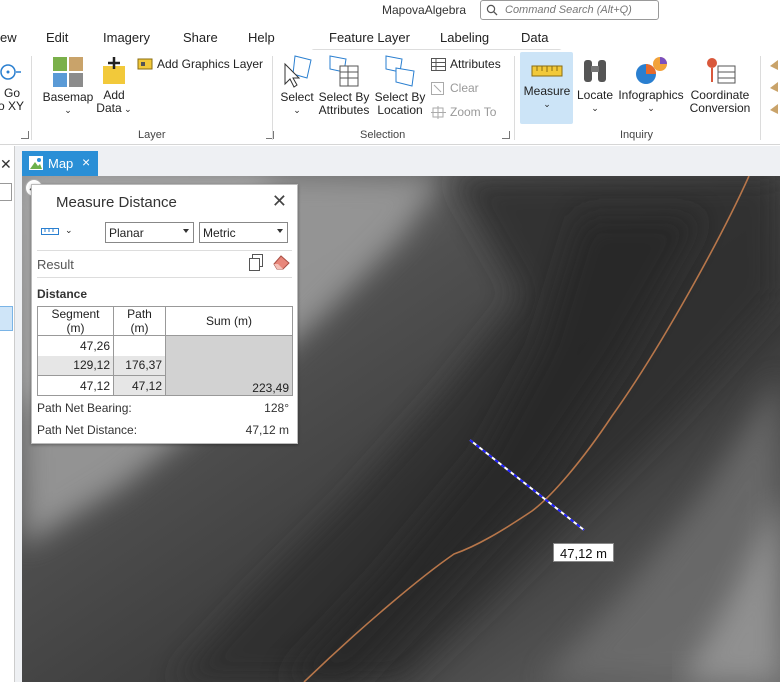  Describe the element at coordinates (229, 321) in the screenshot. I see `header-sum: Sum (m)` at that location.